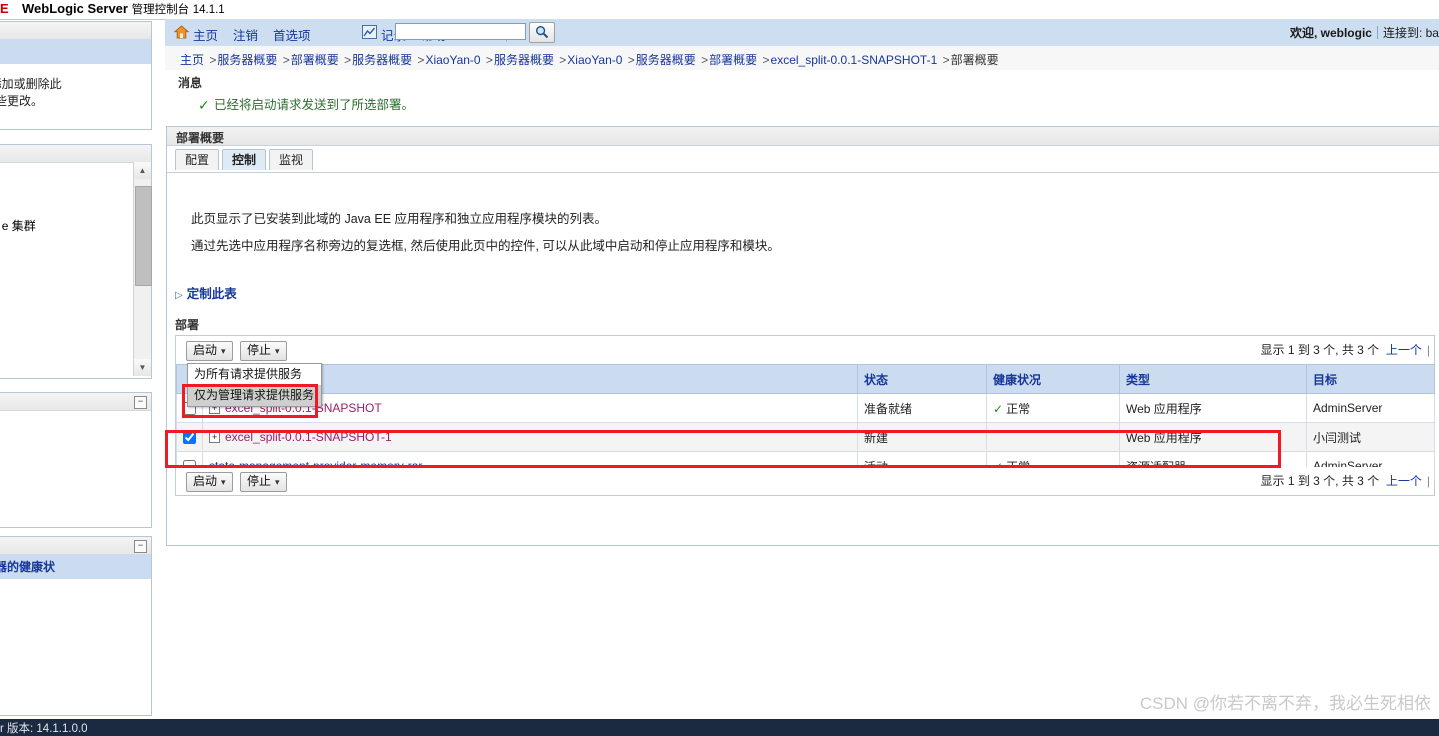  What do you see at coordinates (75, 699) in the screenshot?
I see `status-row-ok: 正常 (1)` at bounding box center [75, 699].